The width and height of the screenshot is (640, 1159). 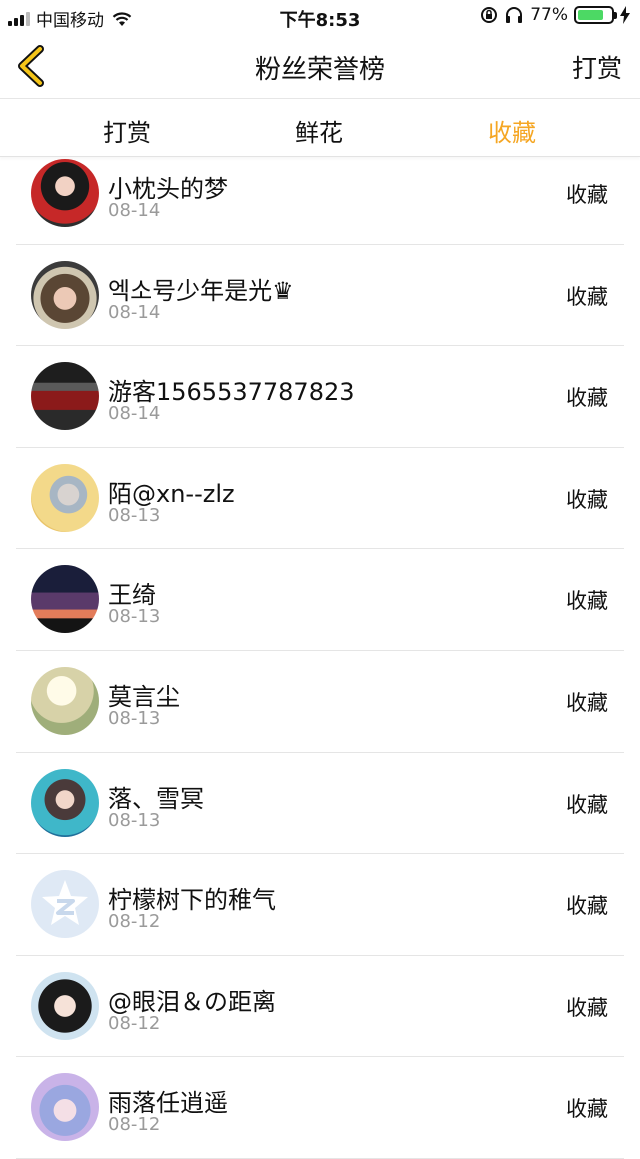 I want to click on nav-bar: 粉丝荣誉榜 打赏, so click(x=320, y=66).